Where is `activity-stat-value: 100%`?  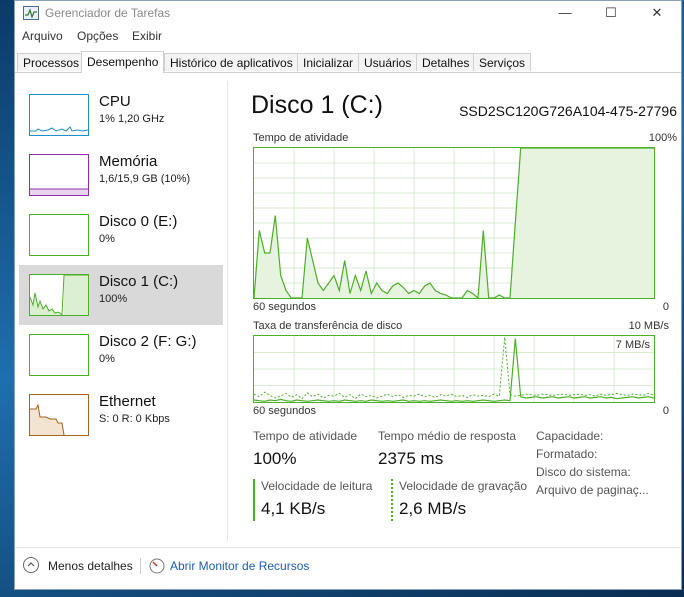
activity-stat-value: 100% is located at coordinates (275, 458).